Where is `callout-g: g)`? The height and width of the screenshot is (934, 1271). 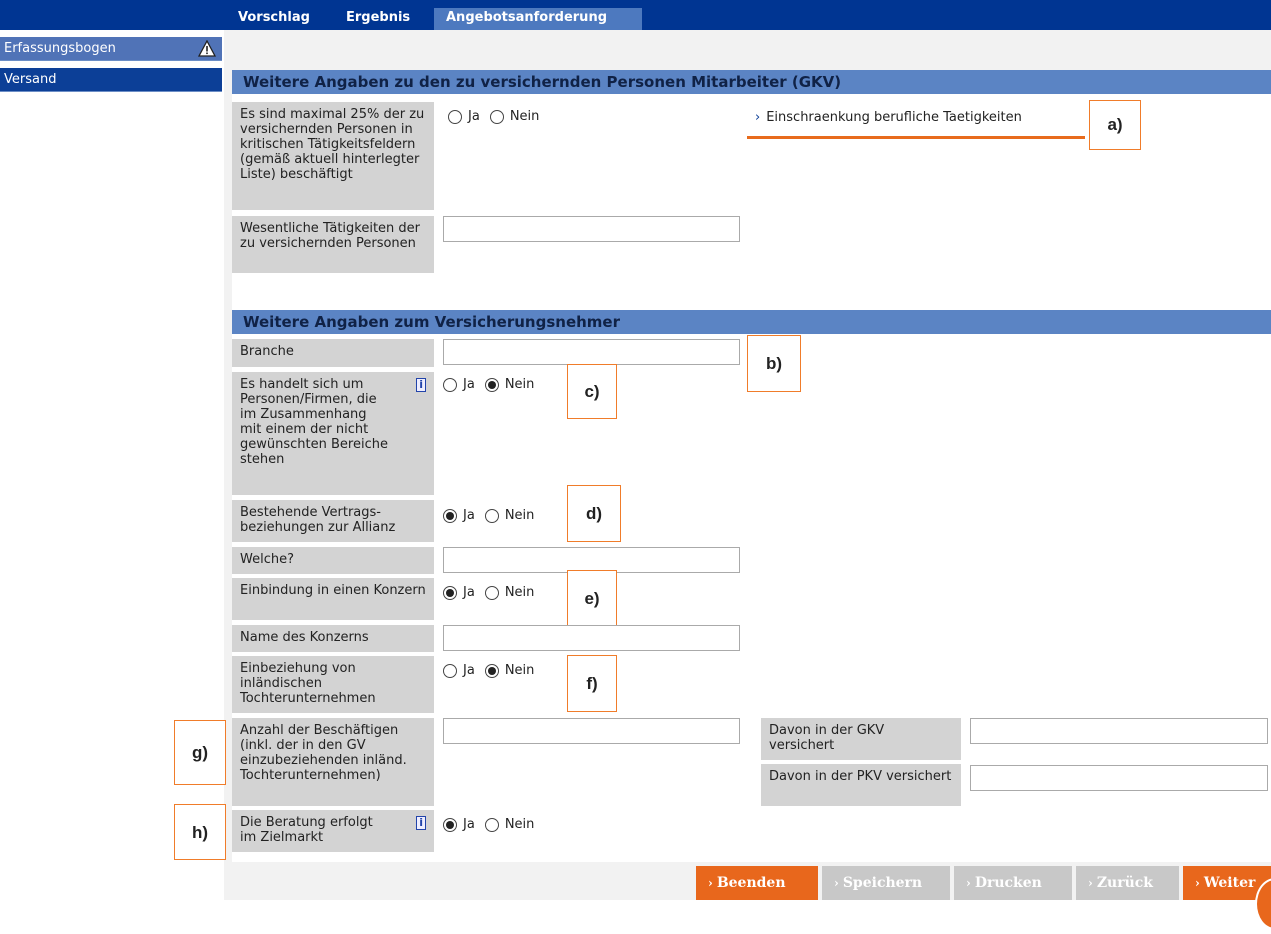 callout-g: g) is located at coordinates (200, 752).